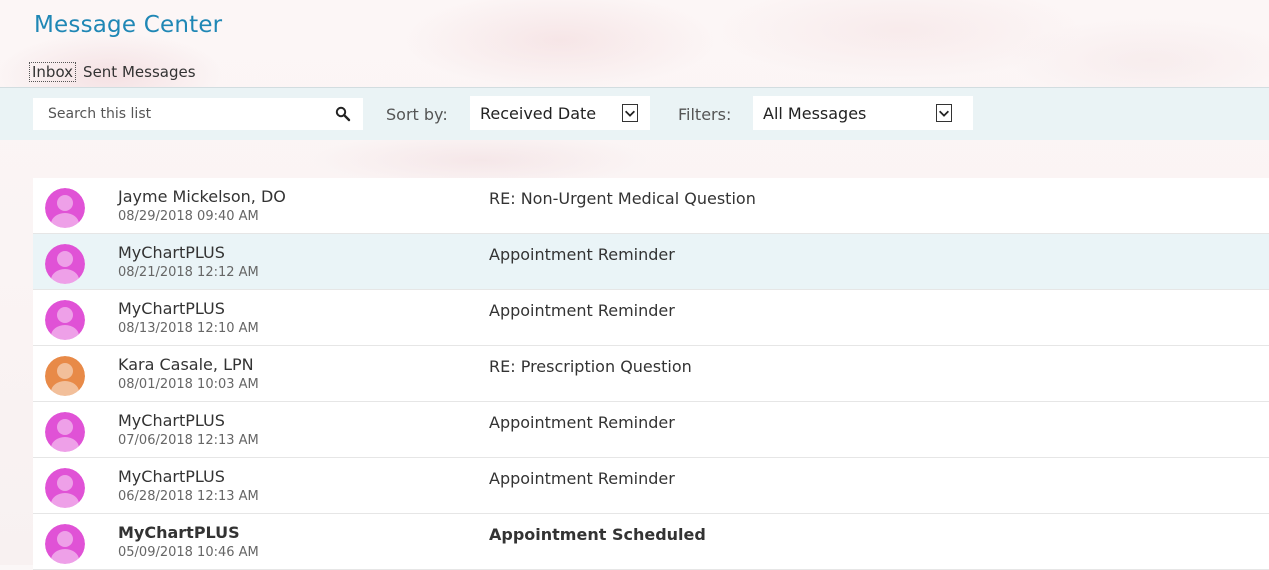 This screenshot has width=1269, height=570. I want to click on search-input, so click(188, 114).